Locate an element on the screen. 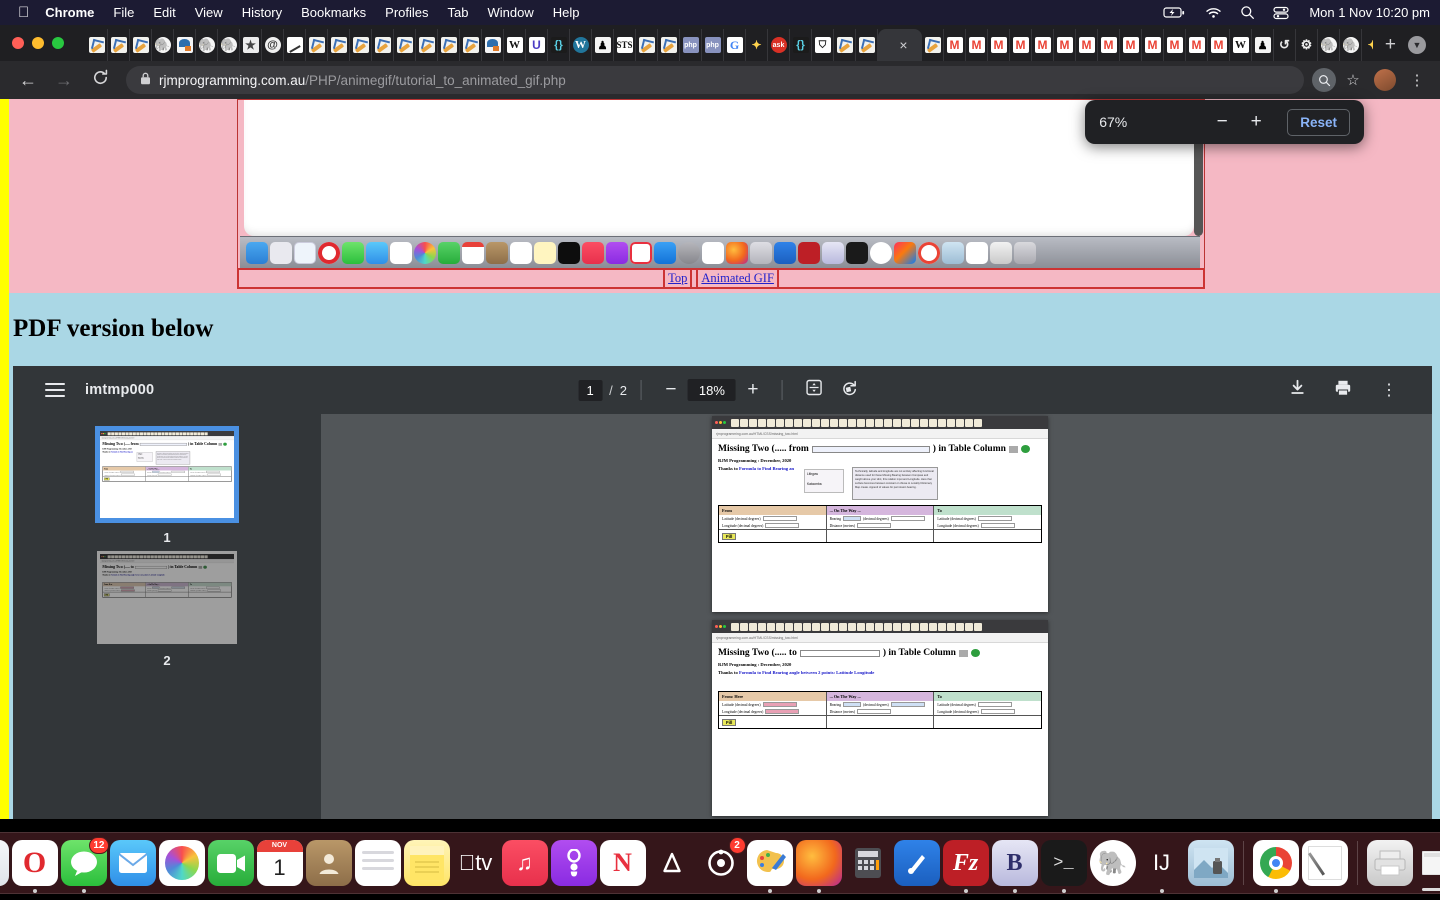  dock-icon-photos is located at coordinates (181, 863).